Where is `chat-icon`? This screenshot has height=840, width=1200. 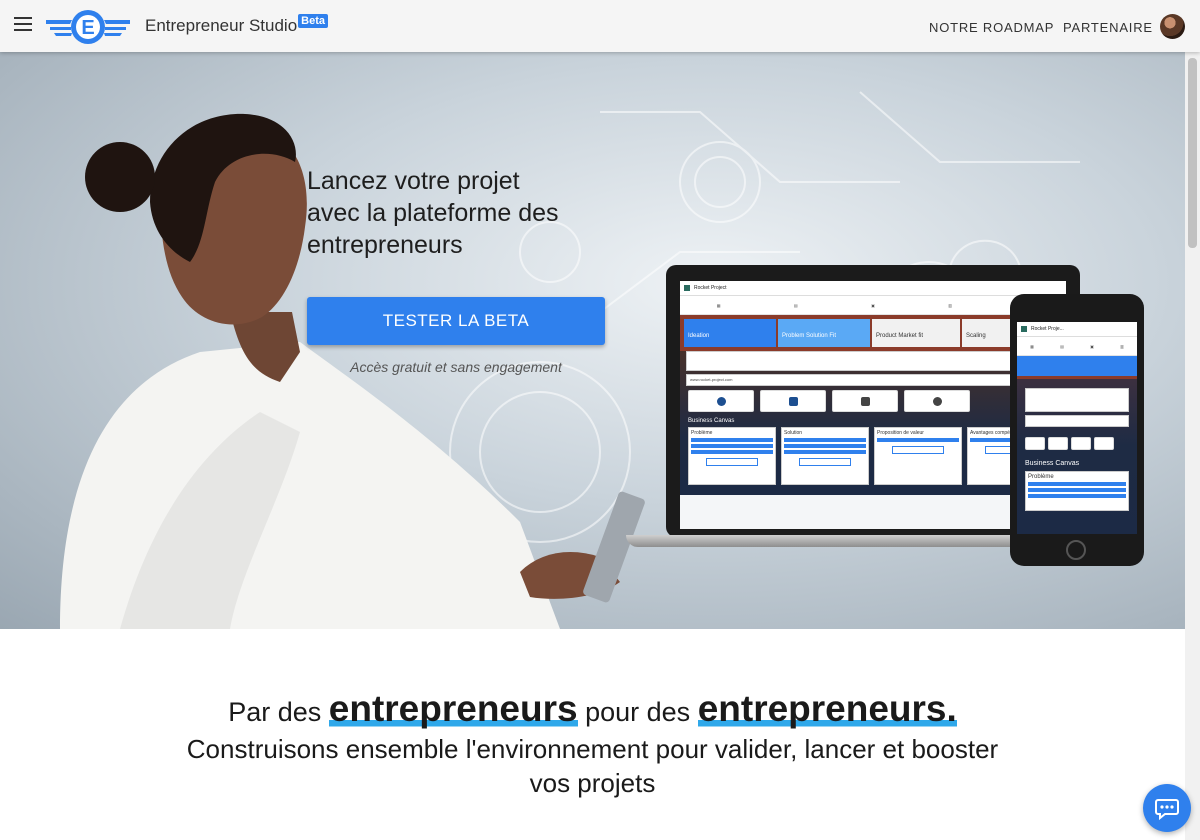
chat-icon is located at coordinates (1167, 810).